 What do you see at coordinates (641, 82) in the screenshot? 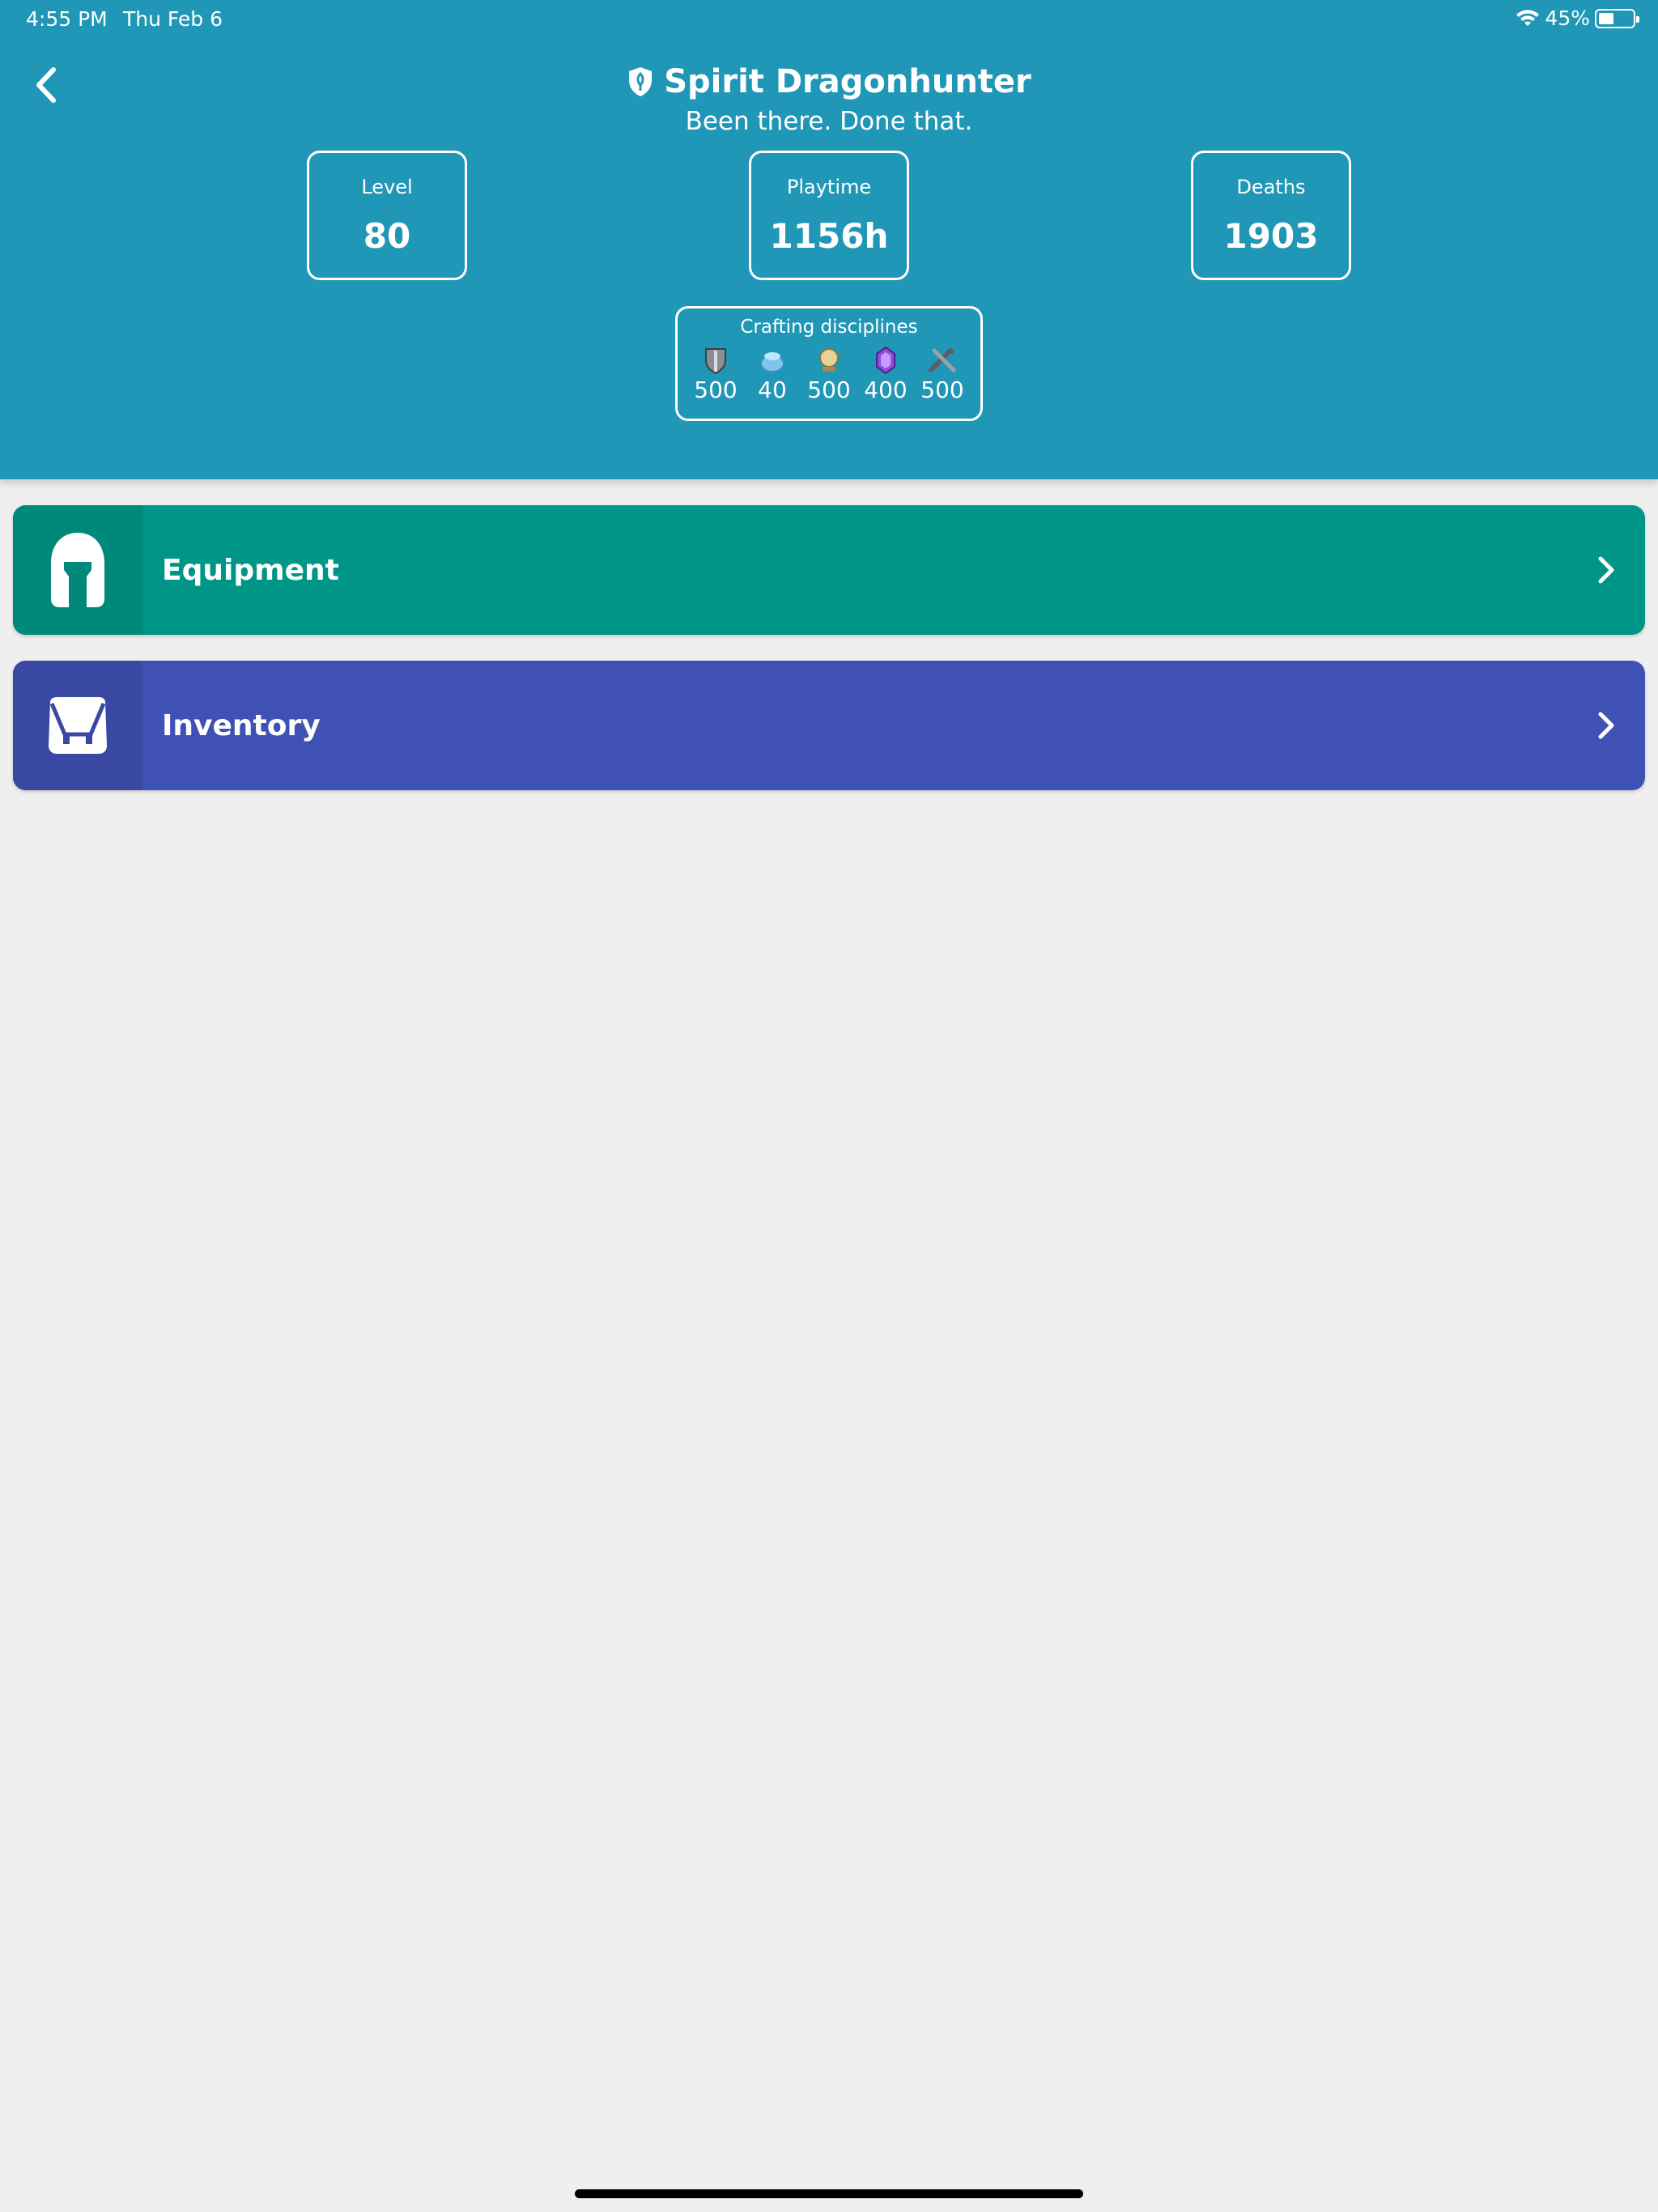
I see `guardian-shield-icon` at bounding box center [641, 82].